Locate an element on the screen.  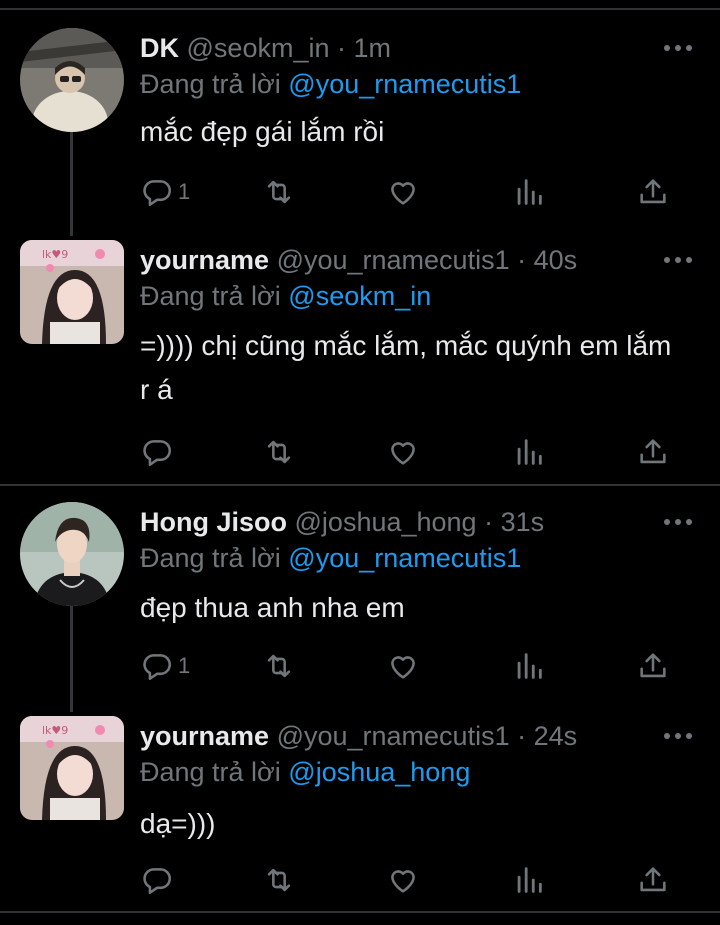
tweet-header: yourname @you_rnamecutis1 · 24s is located at coordinates (358, 736).